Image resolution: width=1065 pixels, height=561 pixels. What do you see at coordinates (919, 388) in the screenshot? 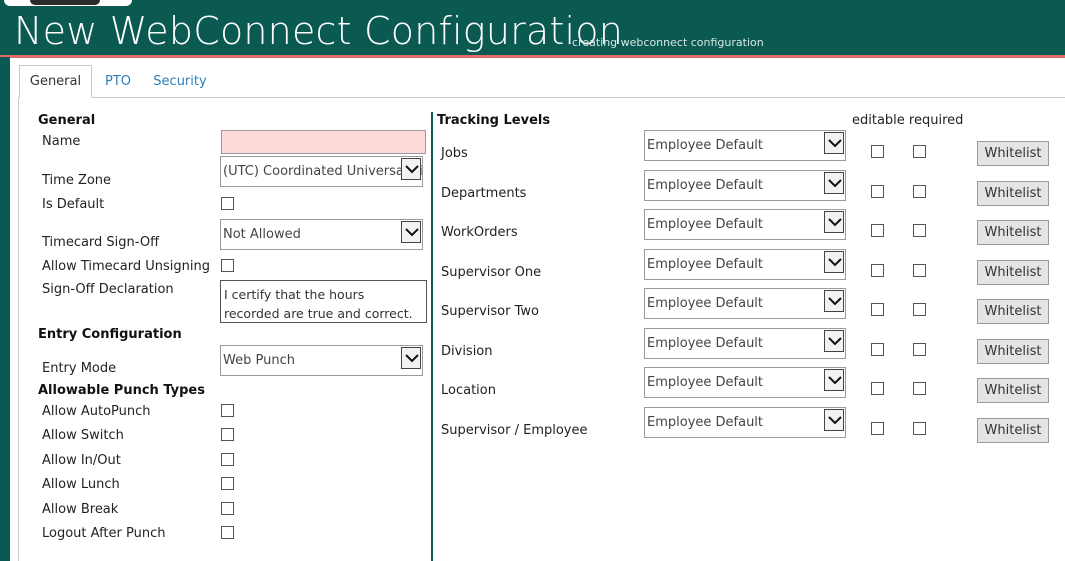
I see `required-checkbox-location` at bounding box center [919, 388].